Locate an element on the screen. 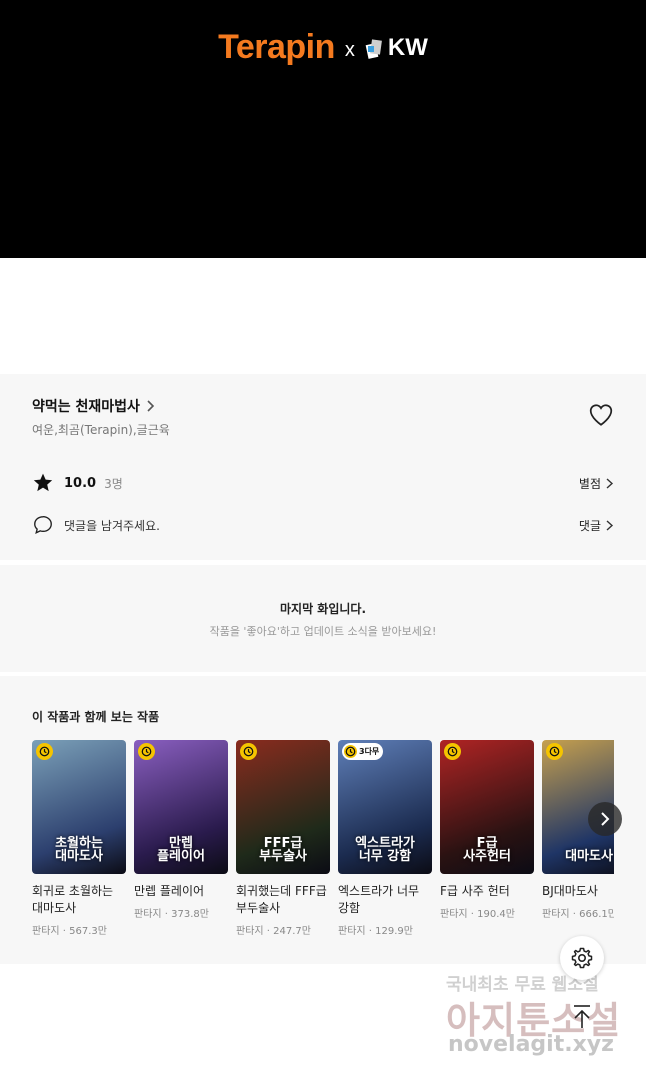  rating-row: 10.0 3명 별점 is located at coordinates (323, 483).